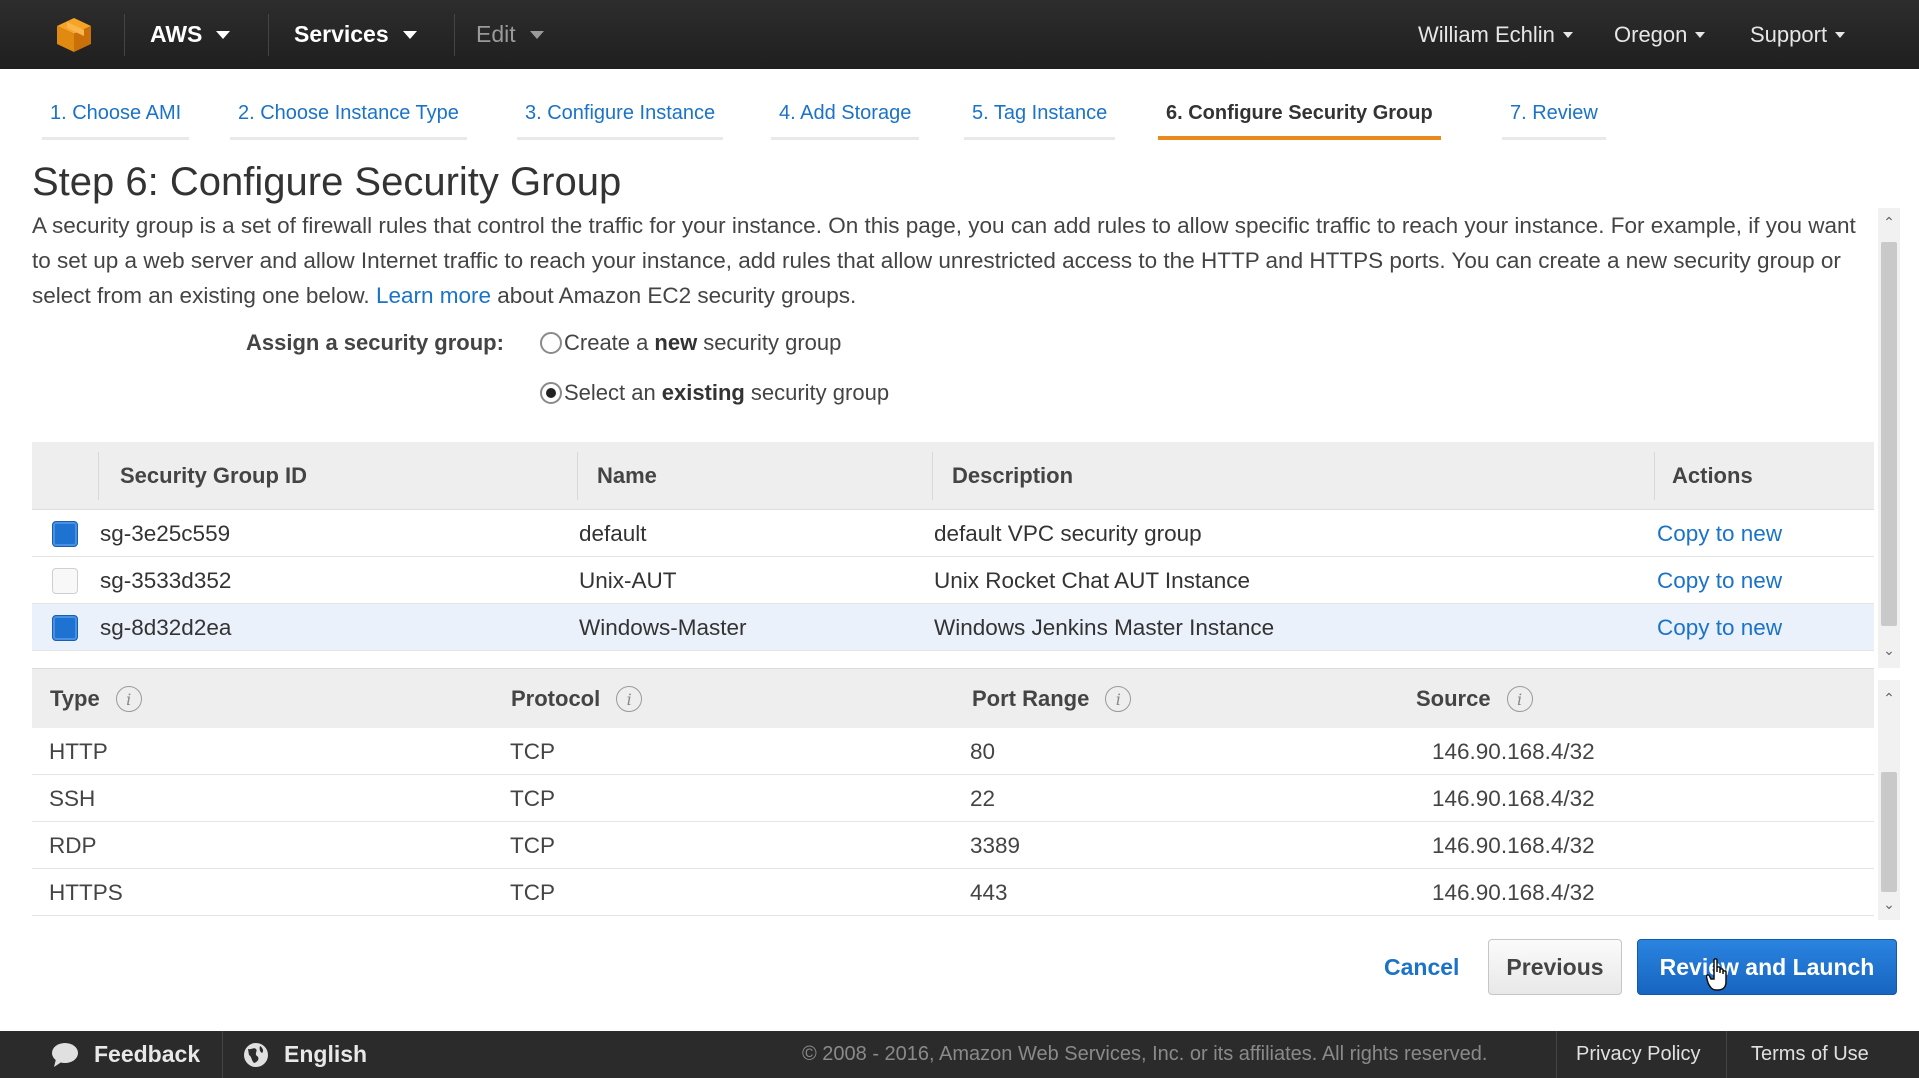  What do you see at coordinates (610, 392) in the screenshot?
I see `radio-existing-prefix: Select an` at bounding box center [610, 392].